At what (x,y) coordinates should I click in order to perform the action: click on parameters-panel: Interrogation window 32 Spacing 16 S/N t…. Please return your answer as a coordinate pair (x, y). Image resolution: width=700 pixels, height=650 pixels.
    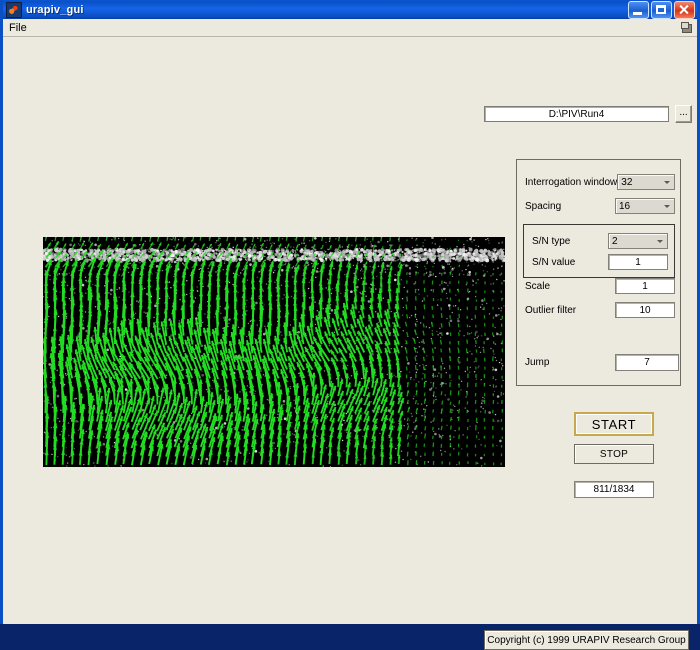
    Looking at the image, I should click on (598, 272).